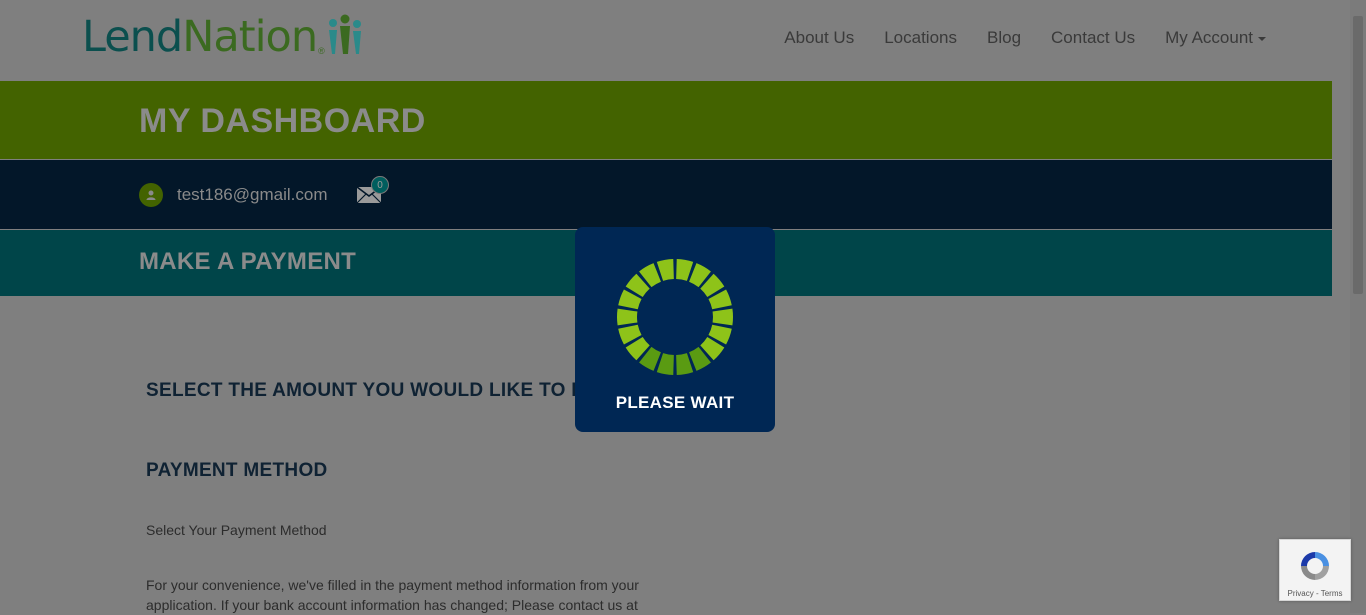 This screenshot has height=615, width=1366. Describe the element at coordinates (371, 390) in the screenshot. I see `select-amount-heading: SELECT THE AMOUNT YOU WOULD LIKE TO PA` at that location.